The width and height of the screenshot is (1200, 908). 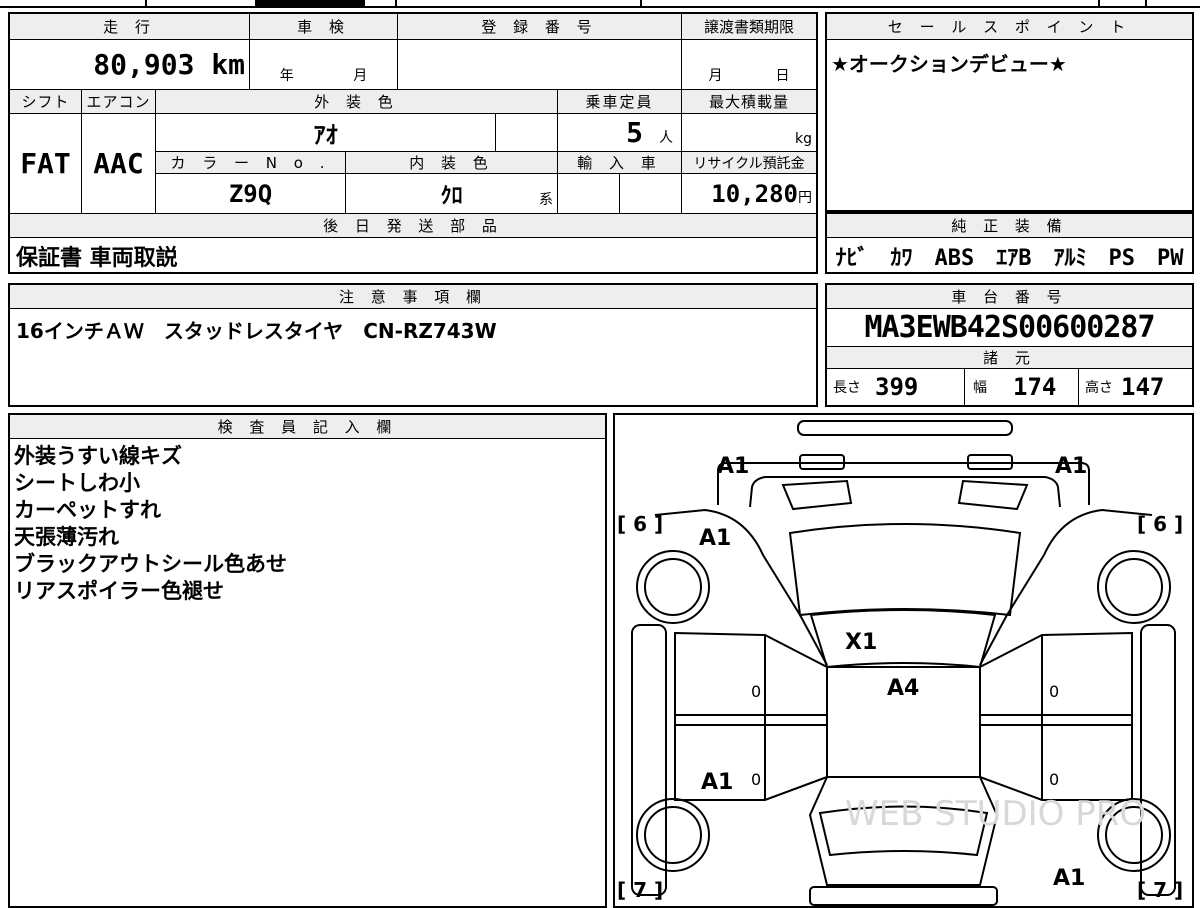 I want to click on inspection-value: 年 月, so click(x=324, y=65).